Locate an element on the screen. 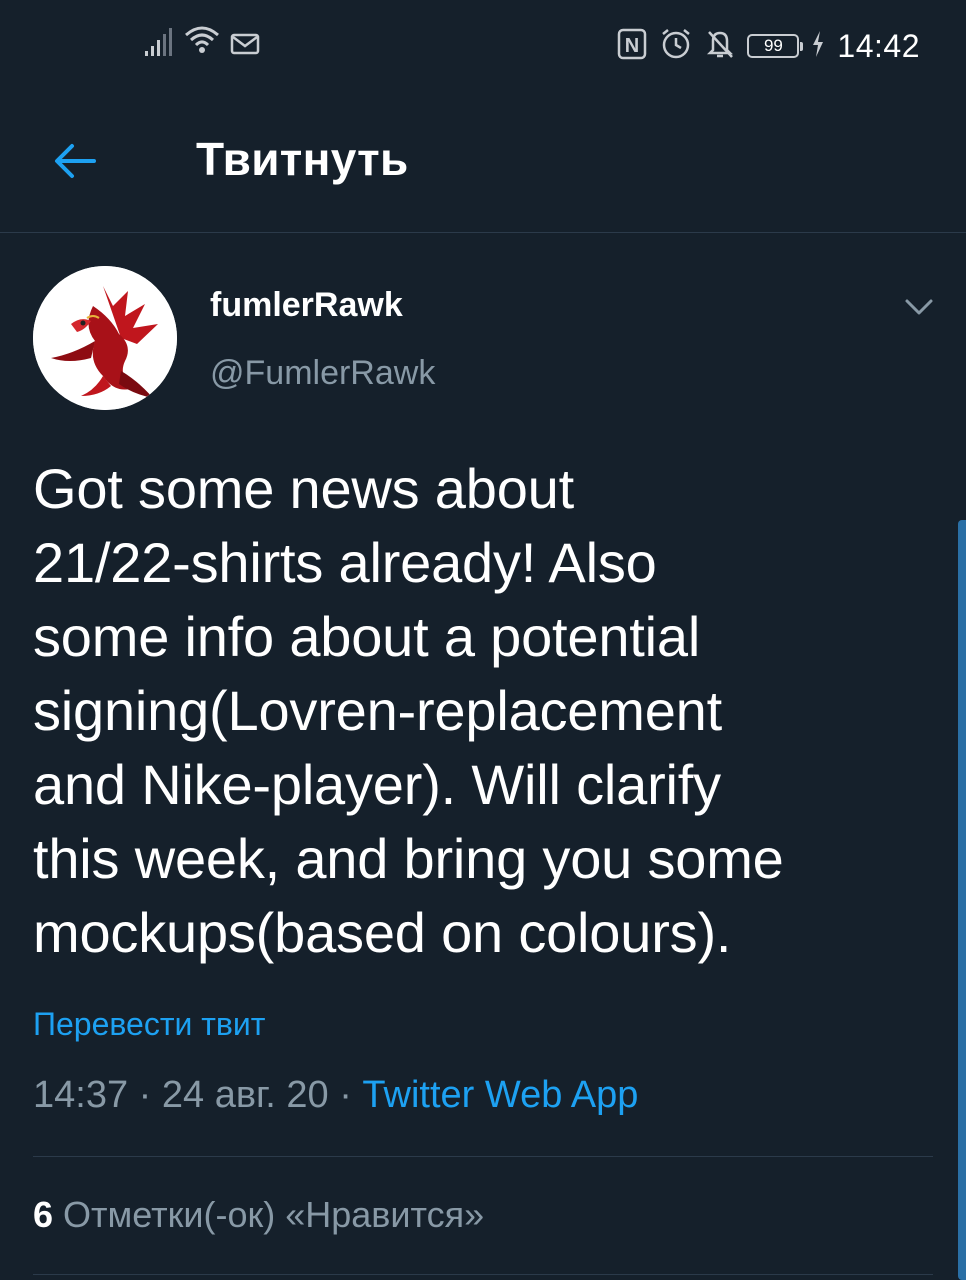  mail-icon is located at coordinates (245, 46).